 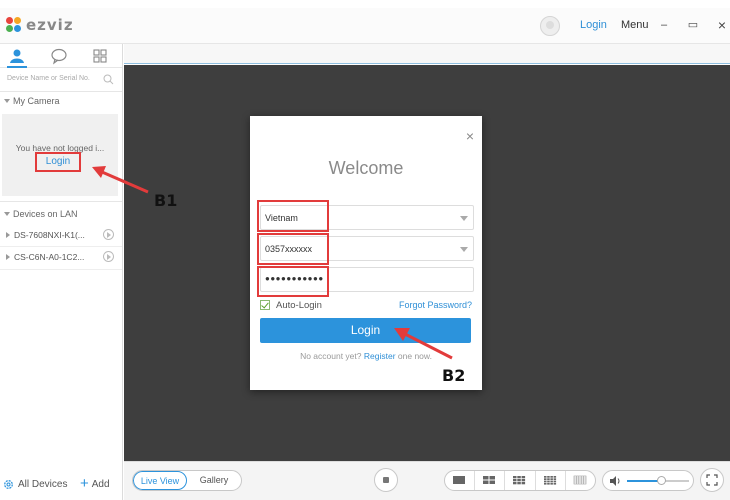 I want to click on tab-messages, so click(x=59, y=56).